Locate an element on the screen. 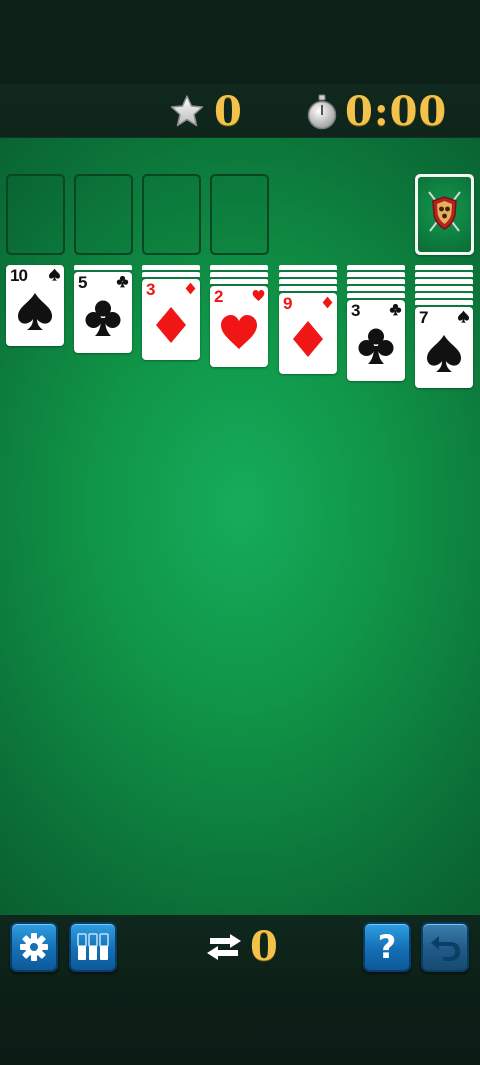 This screenshot has width=480, height=1065. top-bar is located at coordinates (240, 42).